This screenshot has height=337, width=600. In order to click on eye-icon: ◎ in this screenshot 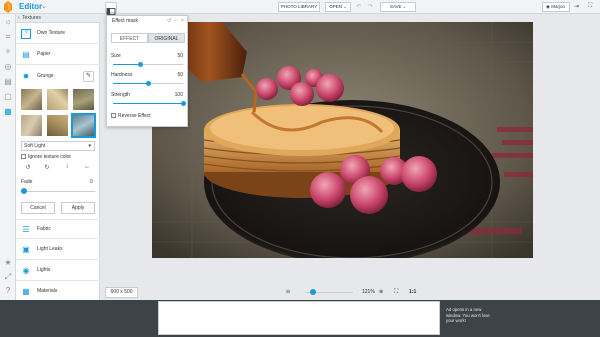, I will do `click(8, 67)`.